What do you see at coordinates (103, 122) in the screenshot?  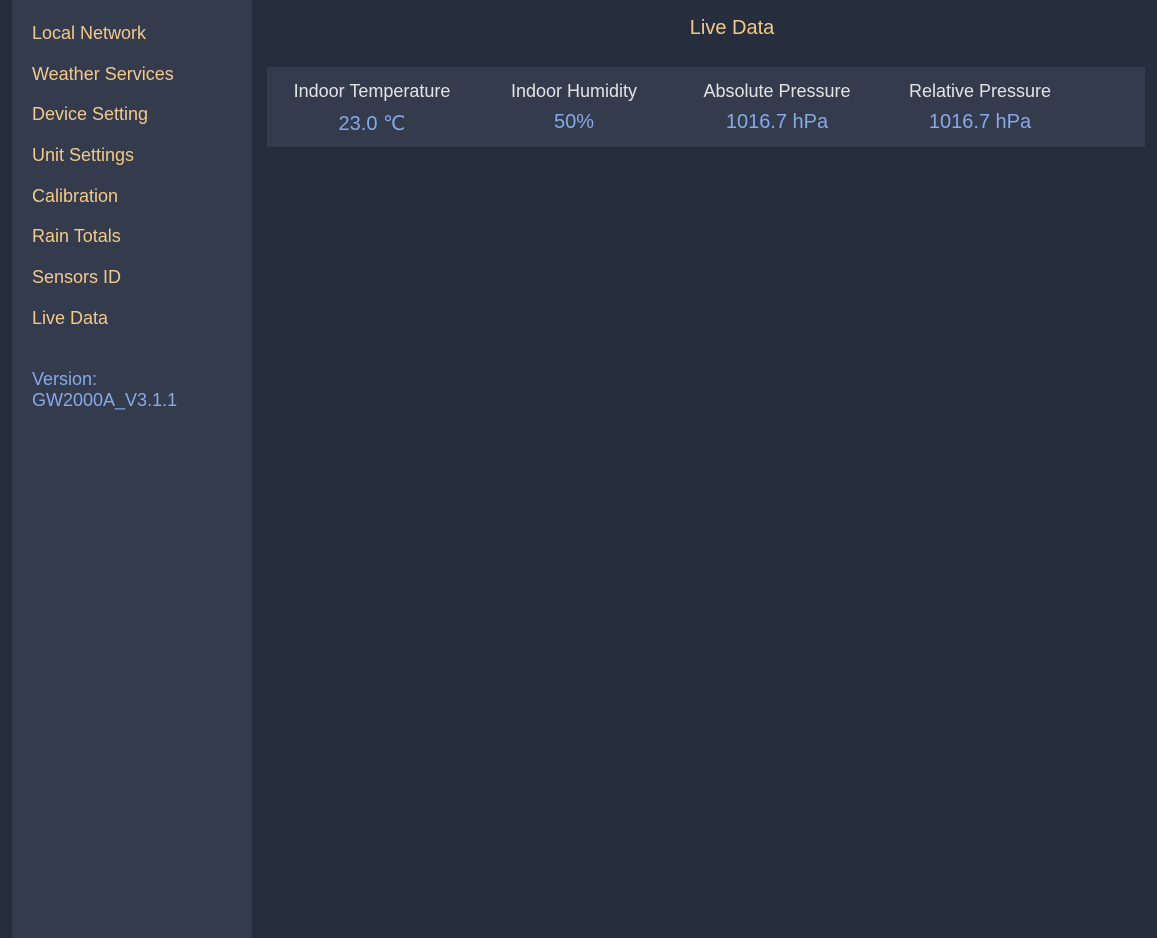 I see `sidebar-item-device-setting: Device Setting` at bounding box center [103, 122].